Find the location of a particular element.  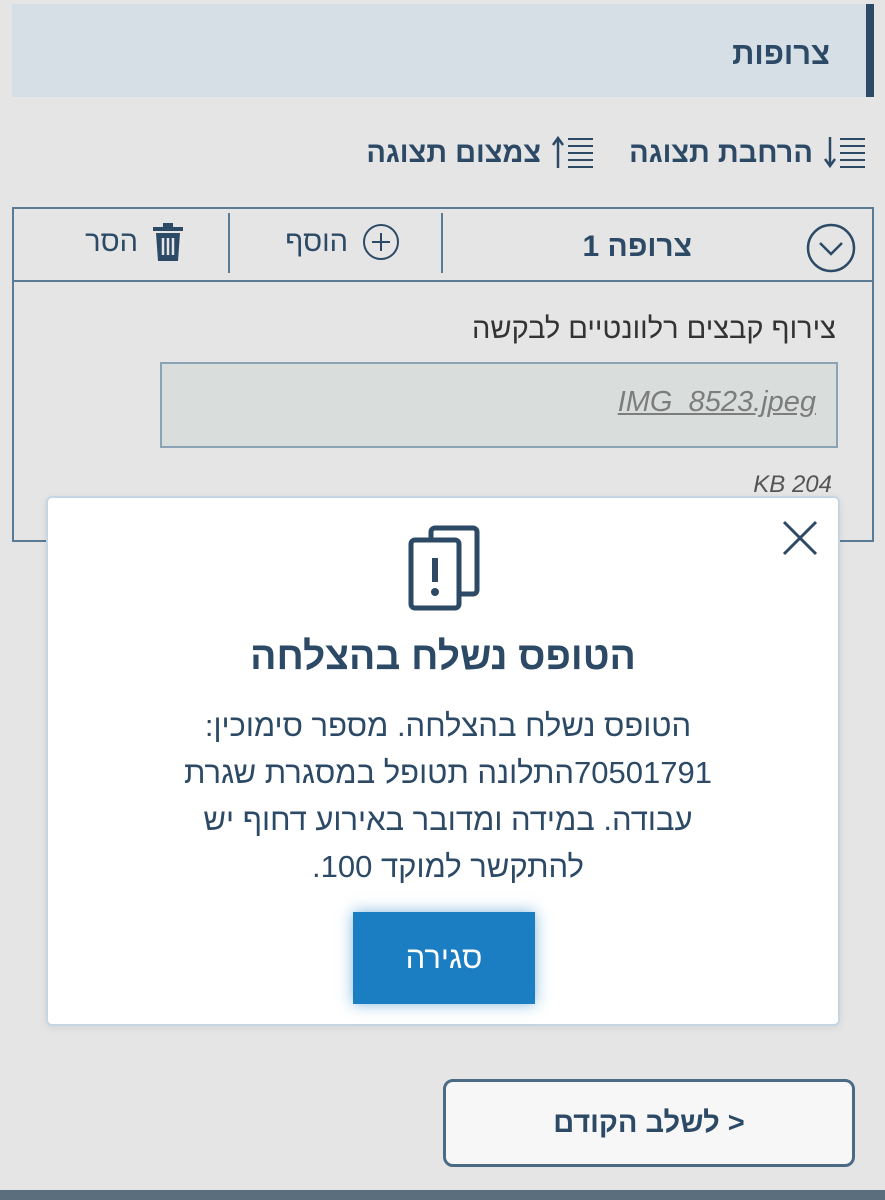

remove-attachment-label: הסר is located at coordinates (111, 241).